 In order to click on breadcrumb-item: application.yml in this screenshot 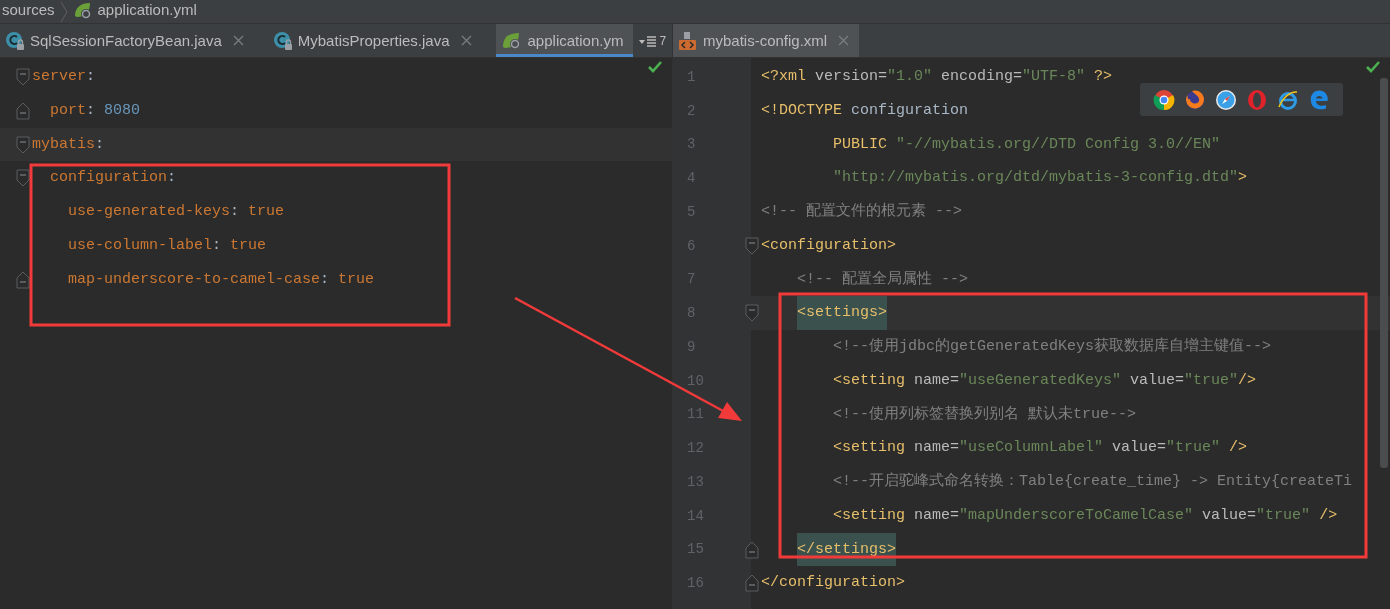, I will do `click(147, 9)`.